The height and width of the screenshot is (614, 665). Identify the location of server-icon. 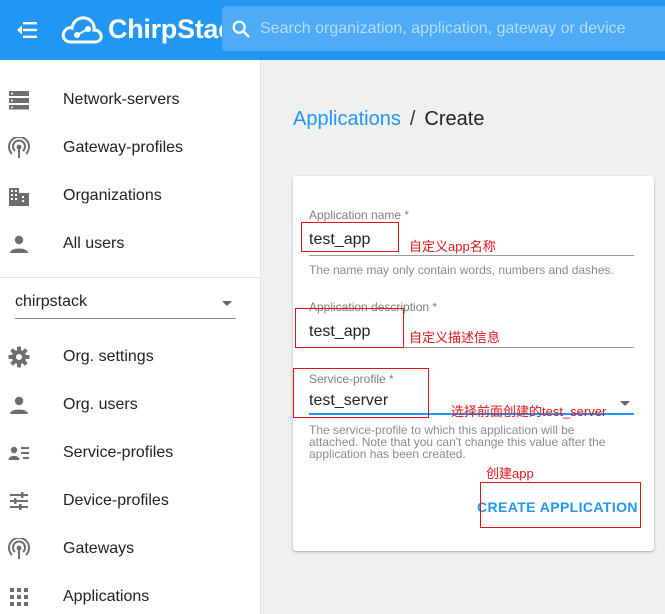
(19, 100).